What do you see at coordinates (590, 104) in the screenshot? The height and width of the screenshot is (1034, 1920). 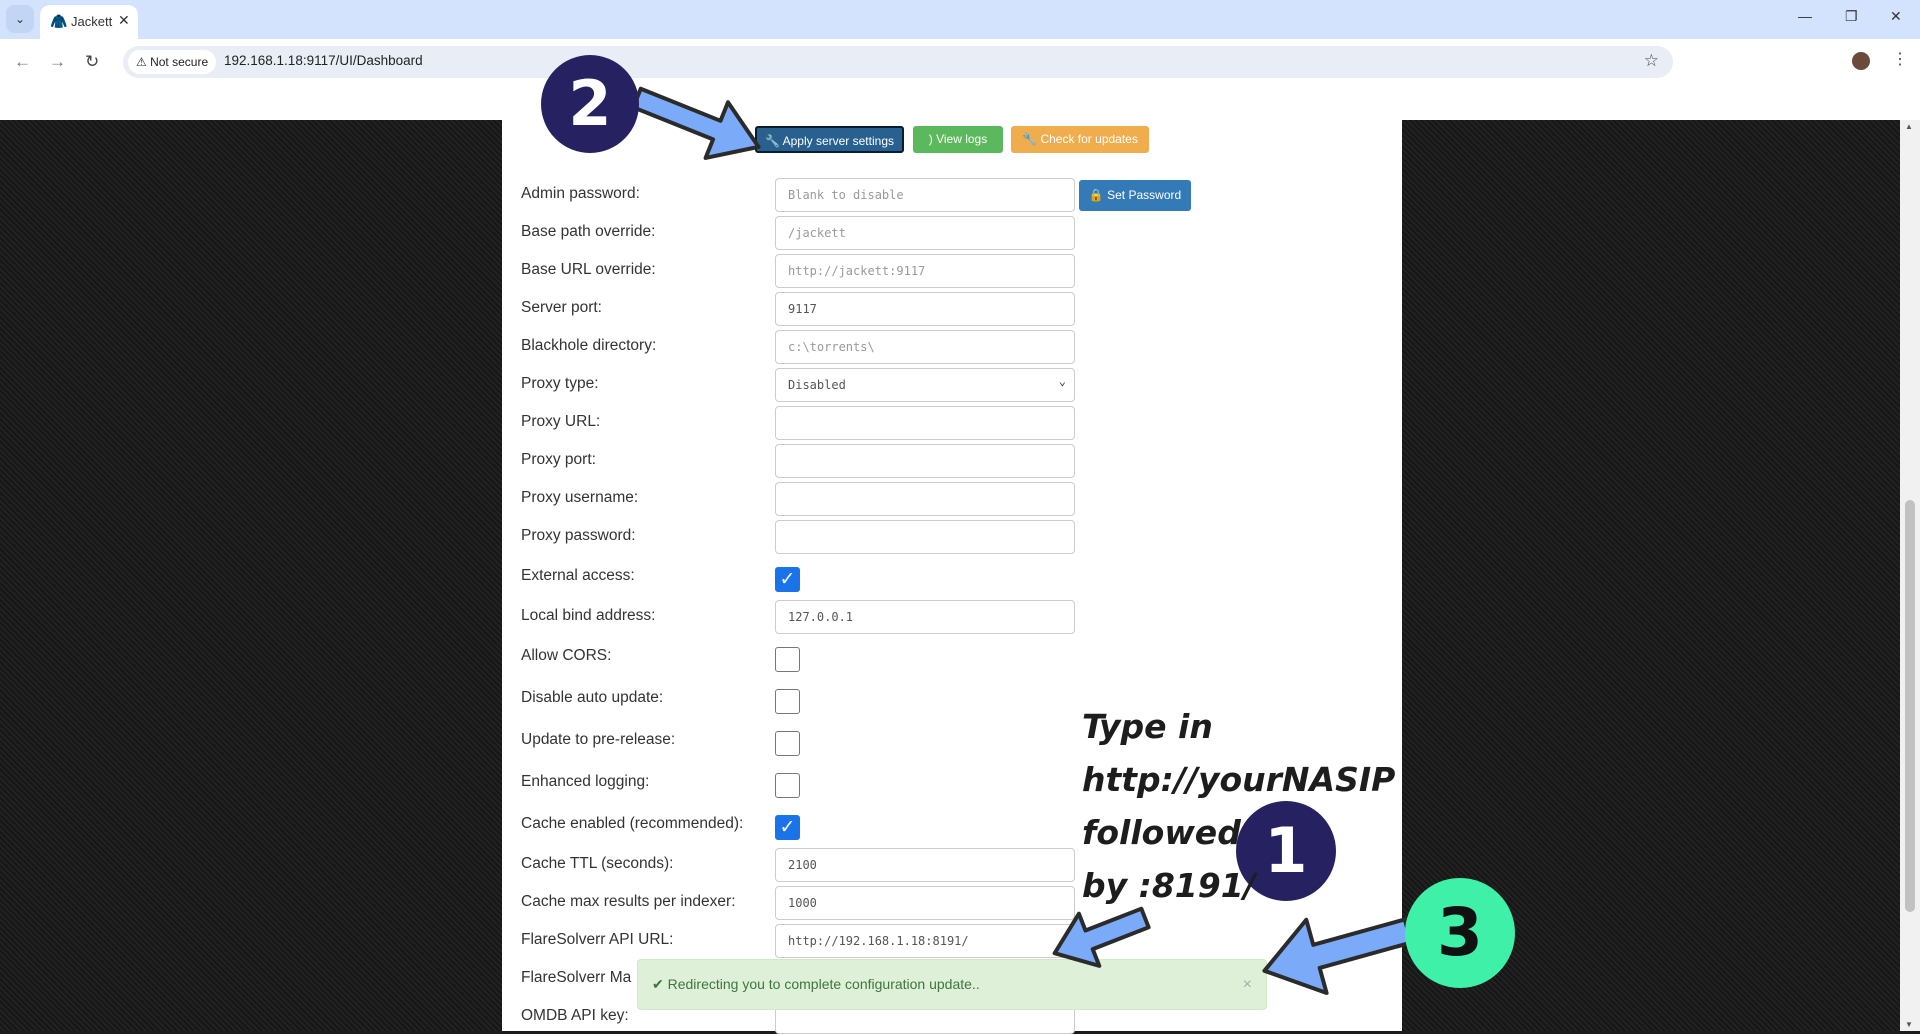 I see `step-2-badge: 2` at bounding box center [590, 104].